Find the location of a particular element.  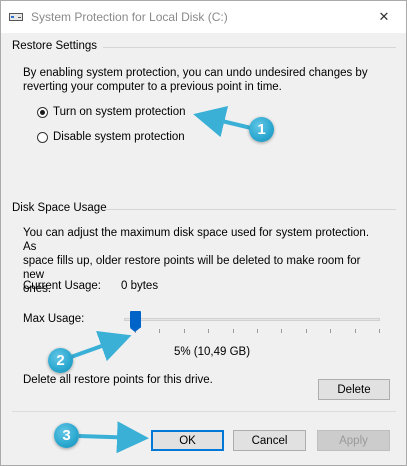

annotation-badge-1: 1 is located at coordinates (261, 129).